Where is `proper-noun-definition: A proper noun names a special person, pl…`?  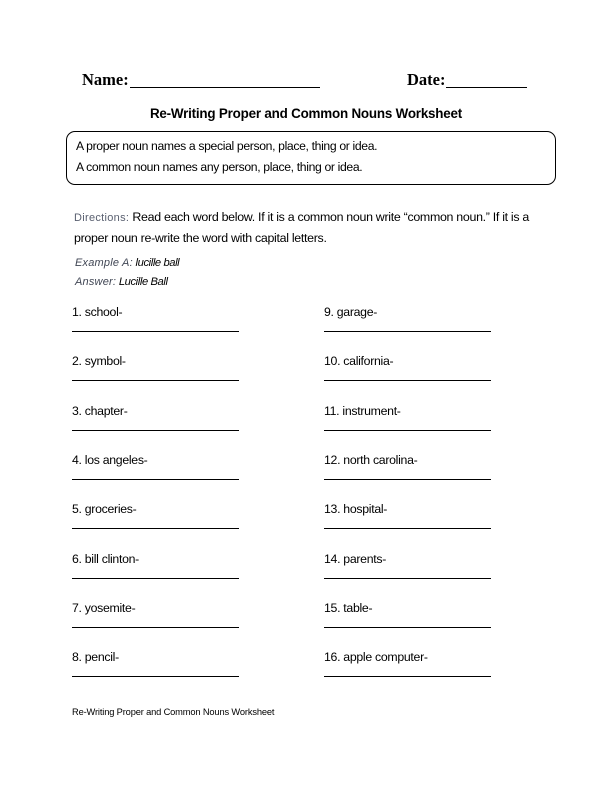 proper-noun-definition: A proper noun names a special person, pl… is located at coordinates (227, 146).